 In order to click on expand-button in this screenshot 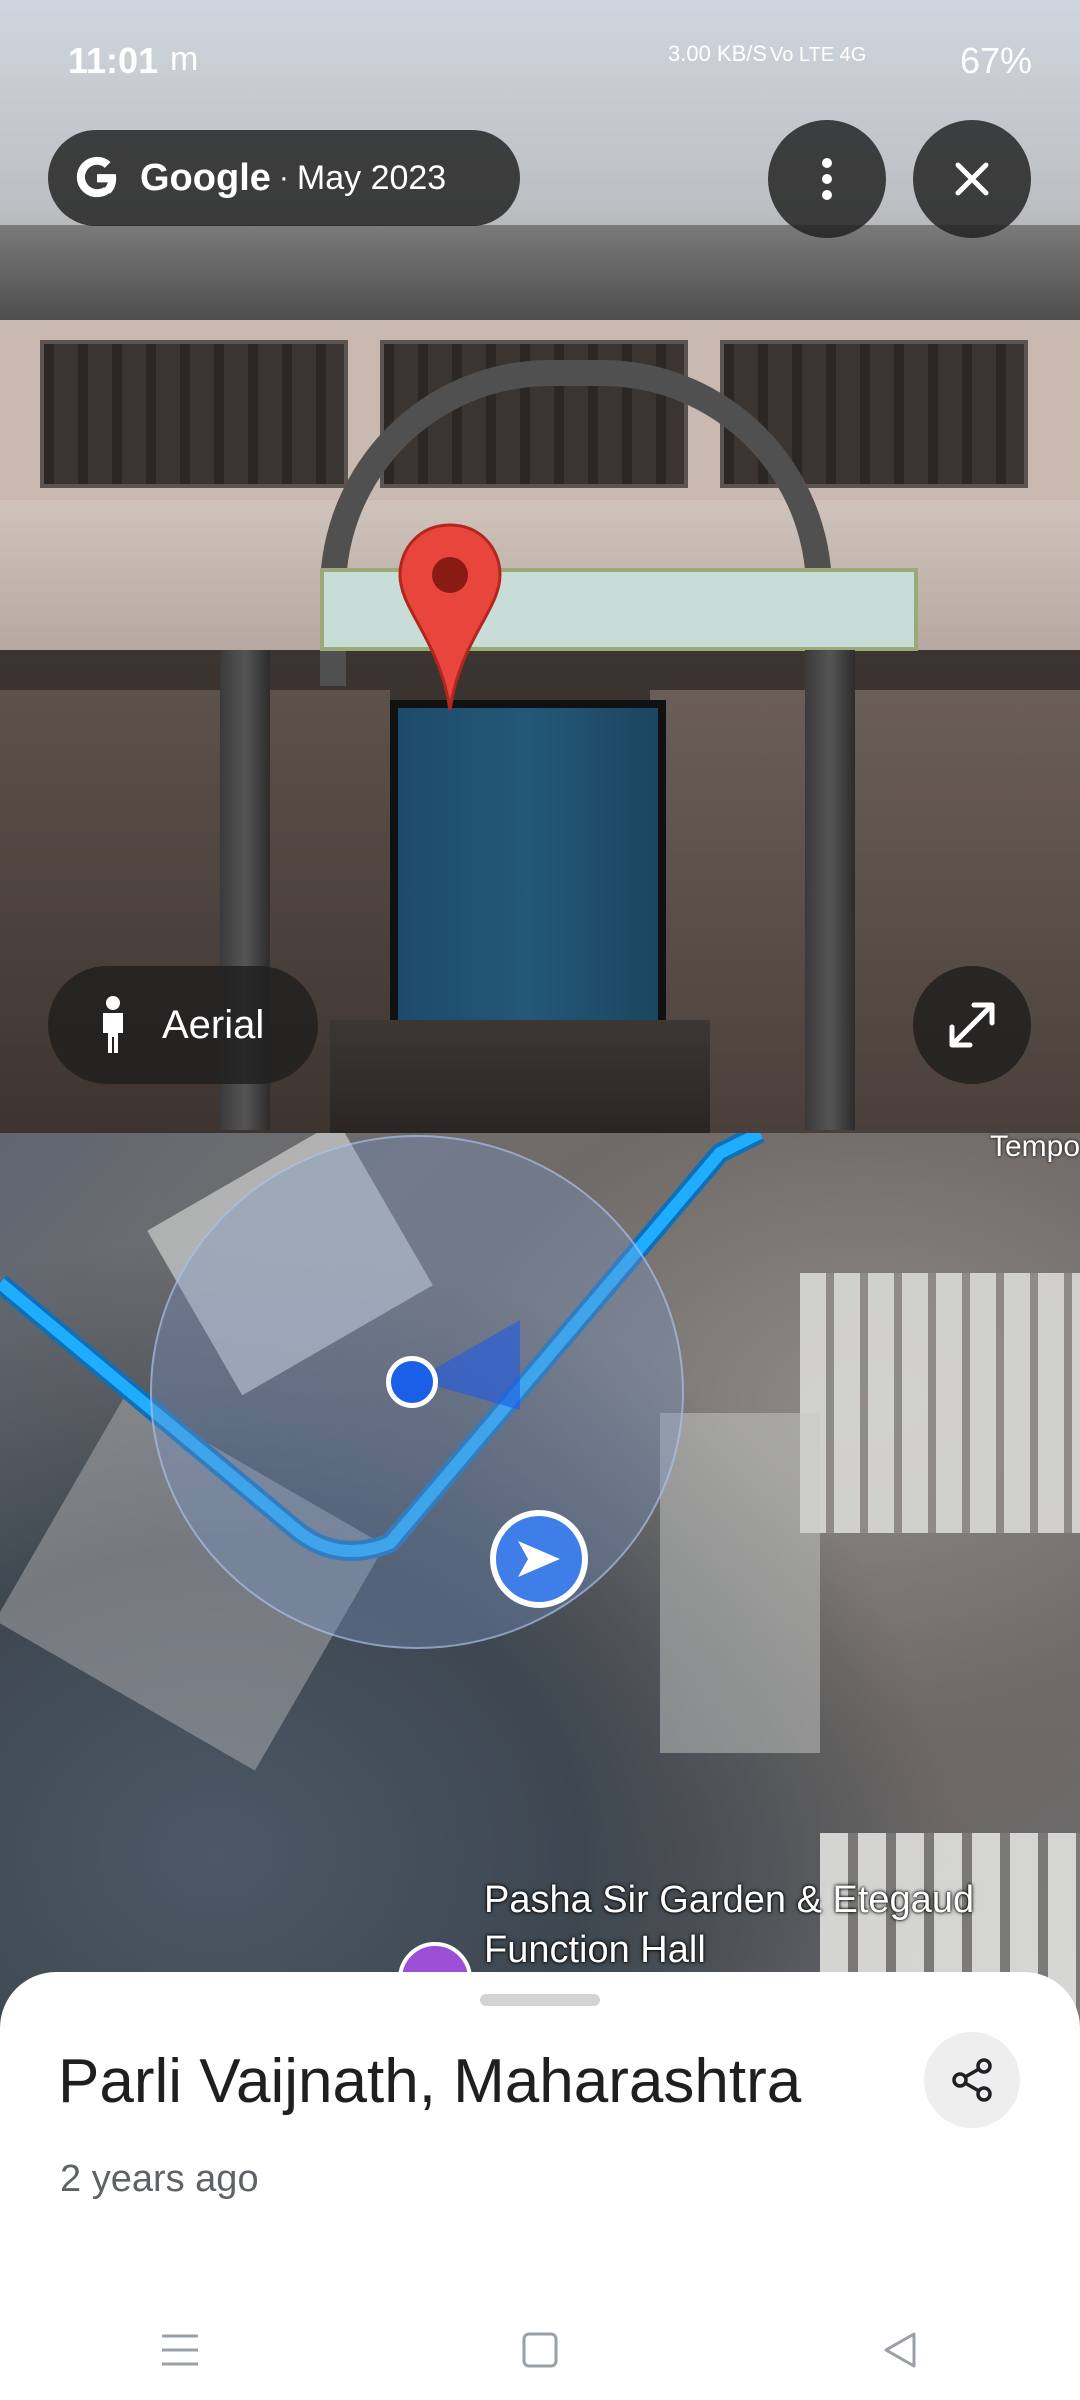, I will do `click(972, 1025)`.